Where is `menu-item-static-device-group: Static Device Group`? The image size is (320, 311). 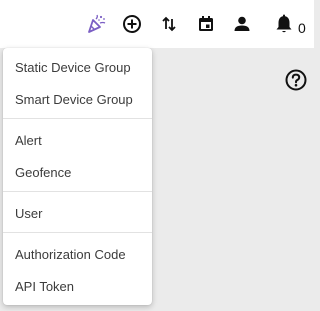
menu-item-static-device-group: Static Device Group is located at coordinates (77, 68).